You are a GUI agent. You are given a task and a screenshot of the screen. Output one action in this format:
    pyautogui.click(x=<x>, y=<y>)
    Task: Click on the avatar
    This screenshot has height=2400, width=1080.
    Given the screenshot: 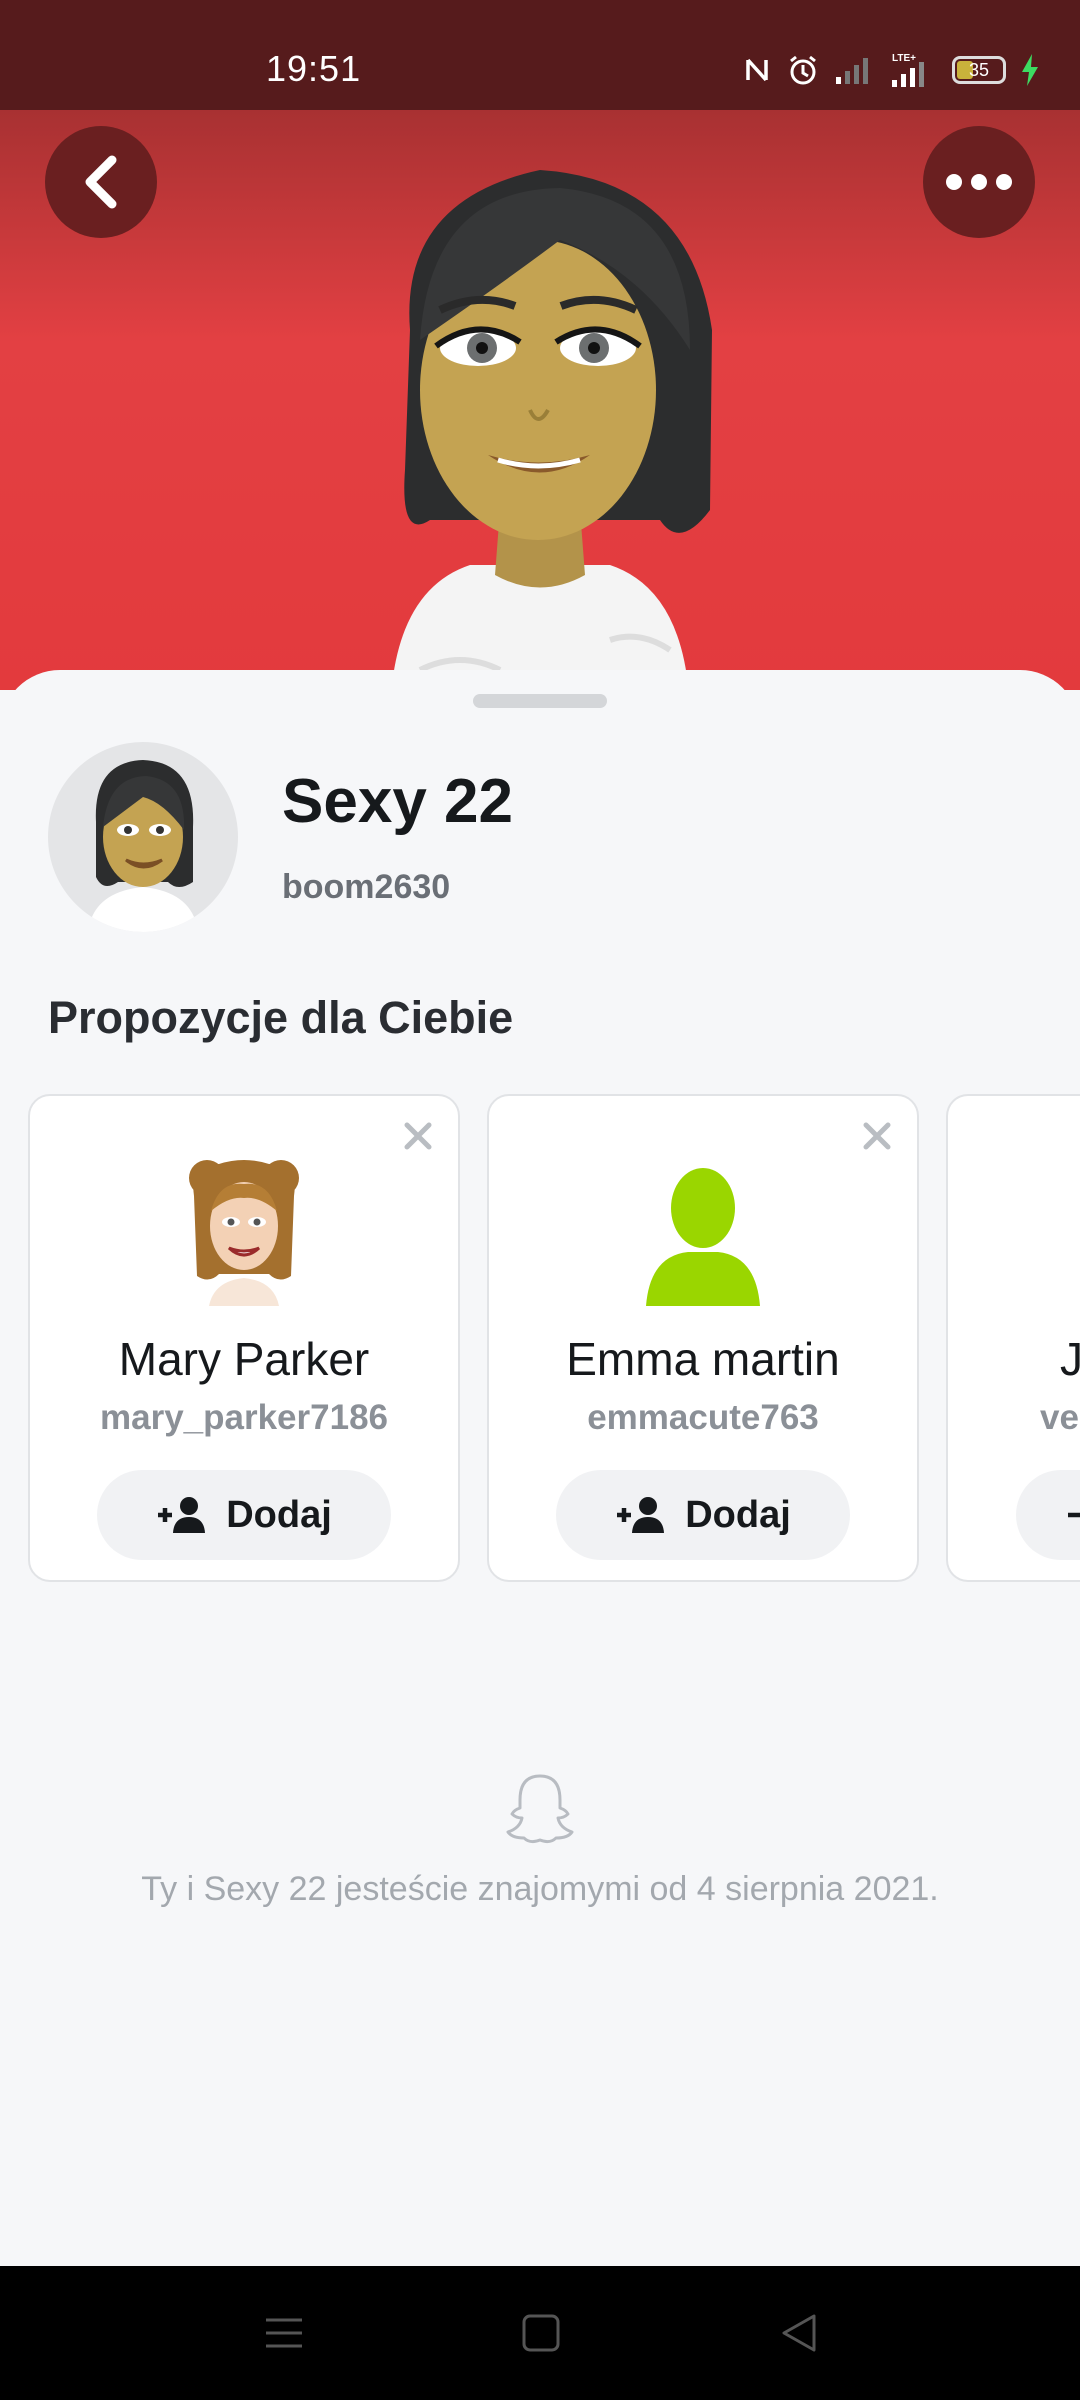 What is the action you would take?
    pyautogui.click(x=143, y=837)
    